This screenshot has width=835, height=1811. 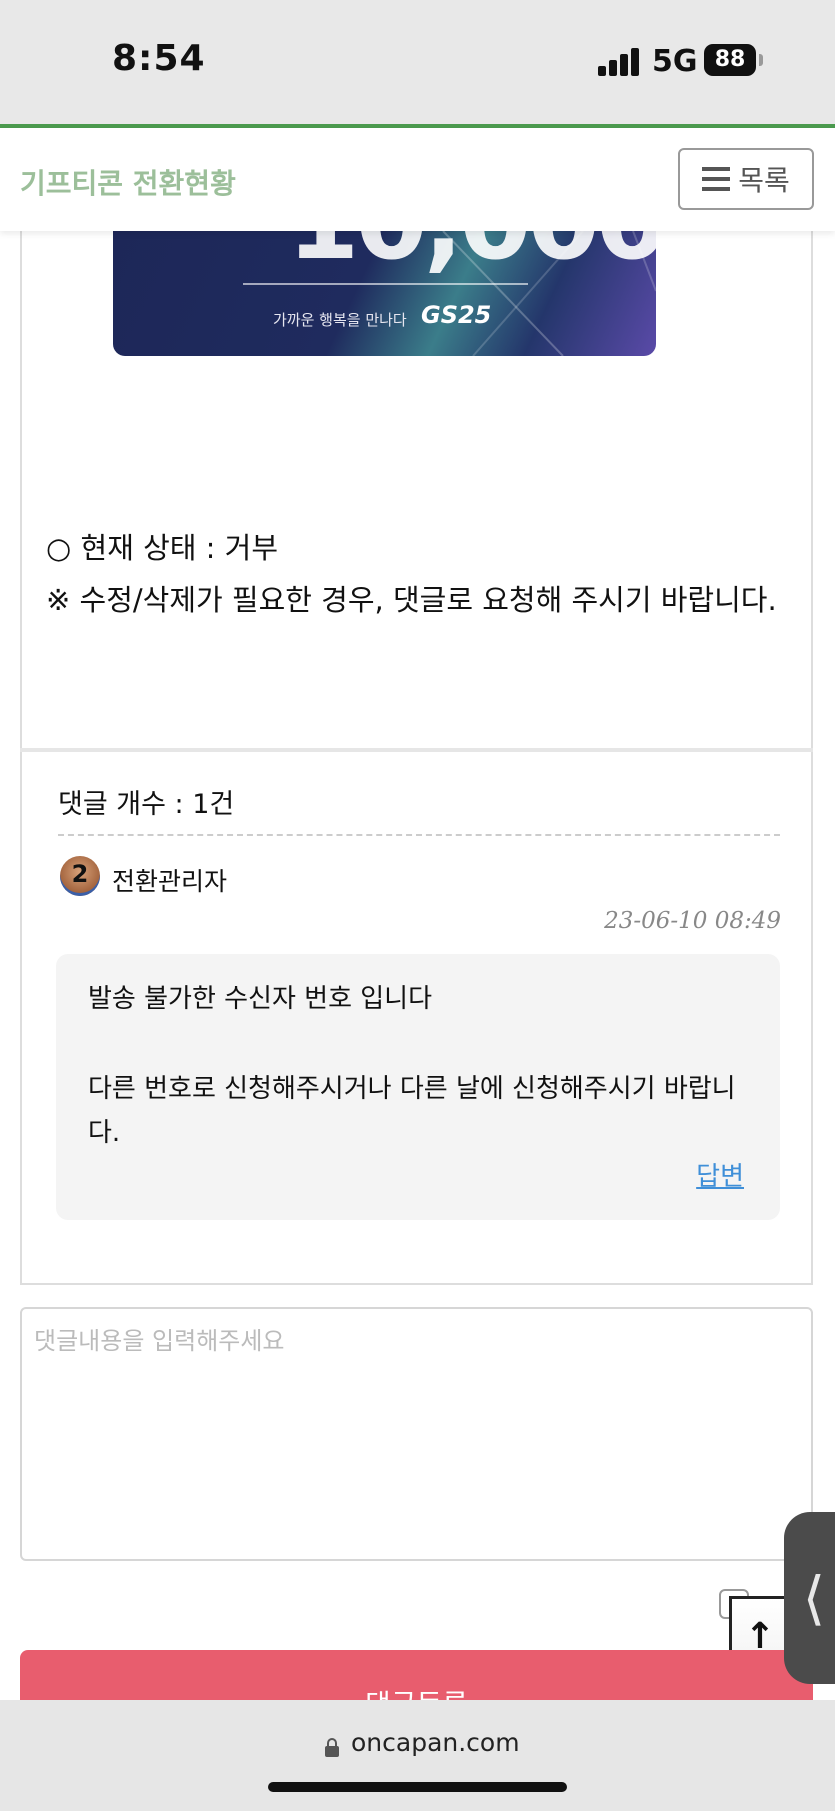 I want to click on avatar-level: 2, so click(x=80, y=874).